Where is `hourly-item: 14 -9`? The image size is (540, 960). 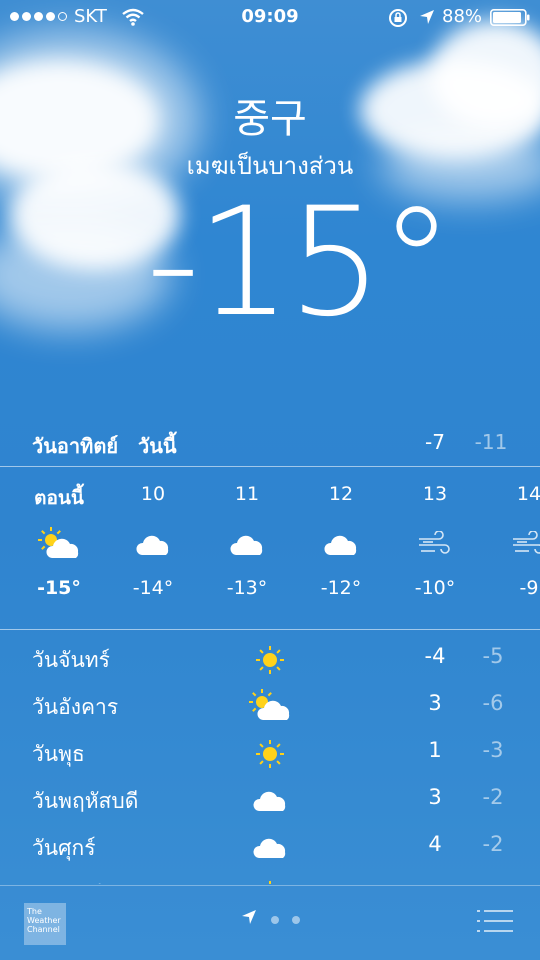 hourly-item: 14 -9 is located at coordinates (514, 533).